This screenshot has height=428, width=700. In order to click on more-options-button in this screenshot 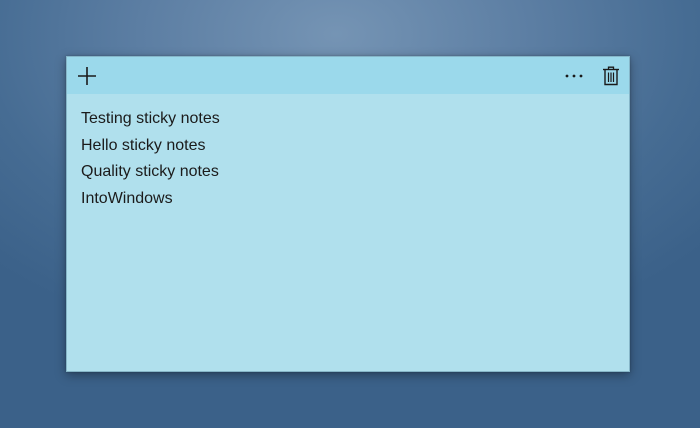, I will do `click(574, 76)`.